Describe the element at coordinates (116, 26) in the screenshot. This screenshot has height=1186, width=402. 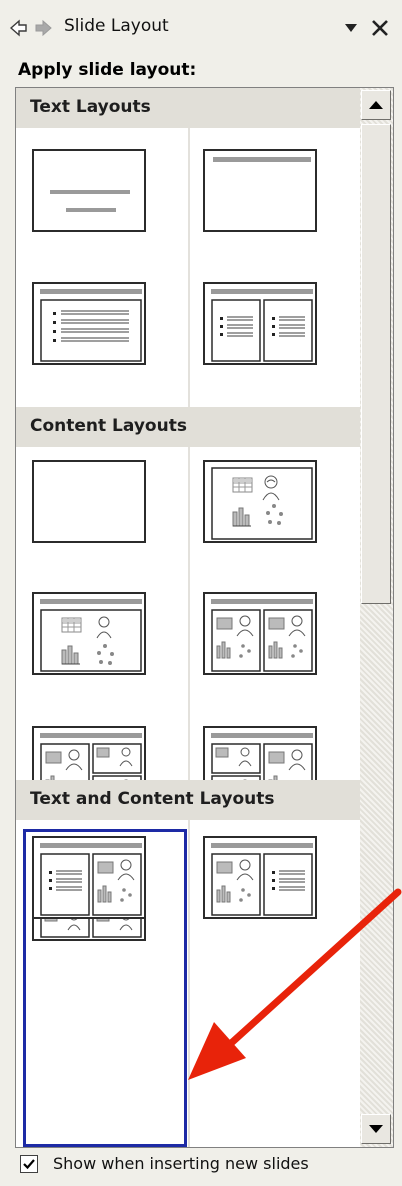
I see `pane-title: Slide Layout` at that location.